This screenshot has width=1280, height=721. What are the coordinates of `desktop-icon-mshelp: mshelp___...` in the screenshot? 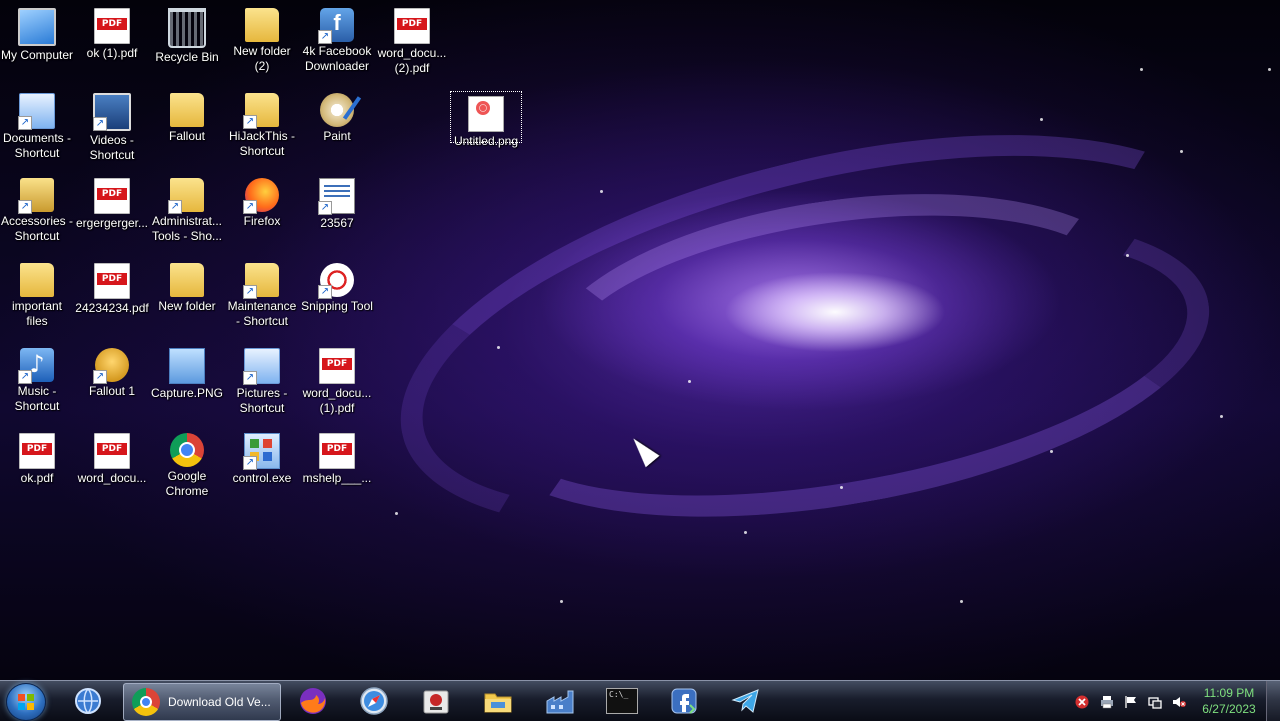 It's located at (337, 456).